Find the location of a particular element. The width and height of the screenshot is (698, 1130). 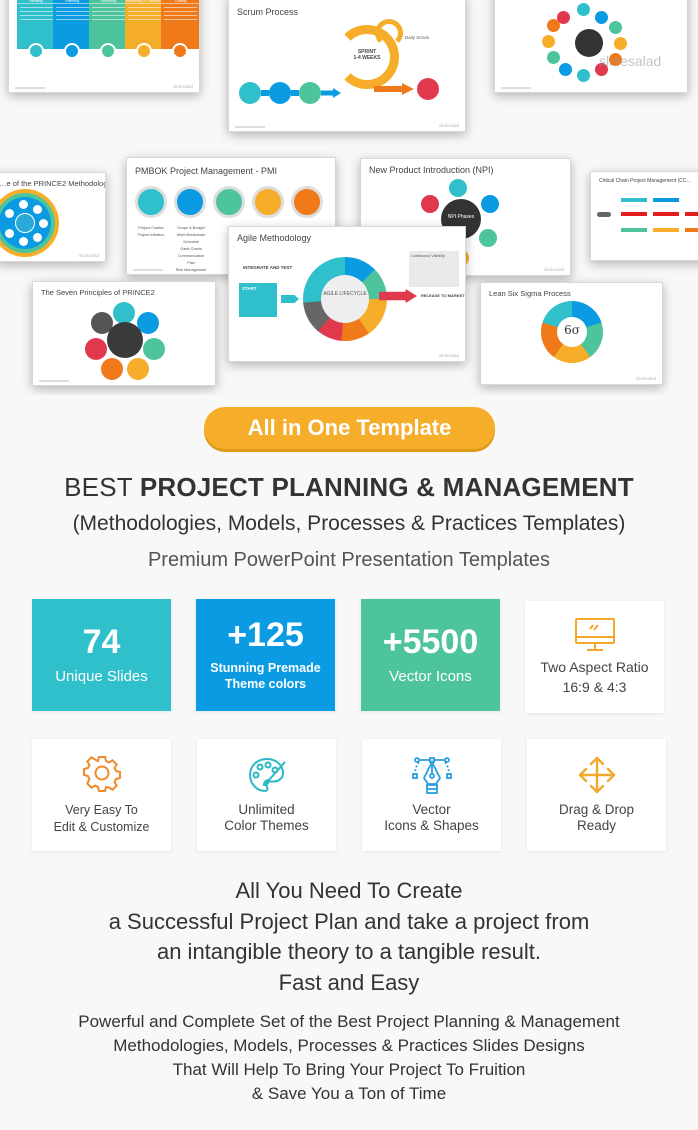

slide-thumbnail-seven-principles-prince2: The Seven Principles of PRINCE2 is located at coordinates (124, 333).